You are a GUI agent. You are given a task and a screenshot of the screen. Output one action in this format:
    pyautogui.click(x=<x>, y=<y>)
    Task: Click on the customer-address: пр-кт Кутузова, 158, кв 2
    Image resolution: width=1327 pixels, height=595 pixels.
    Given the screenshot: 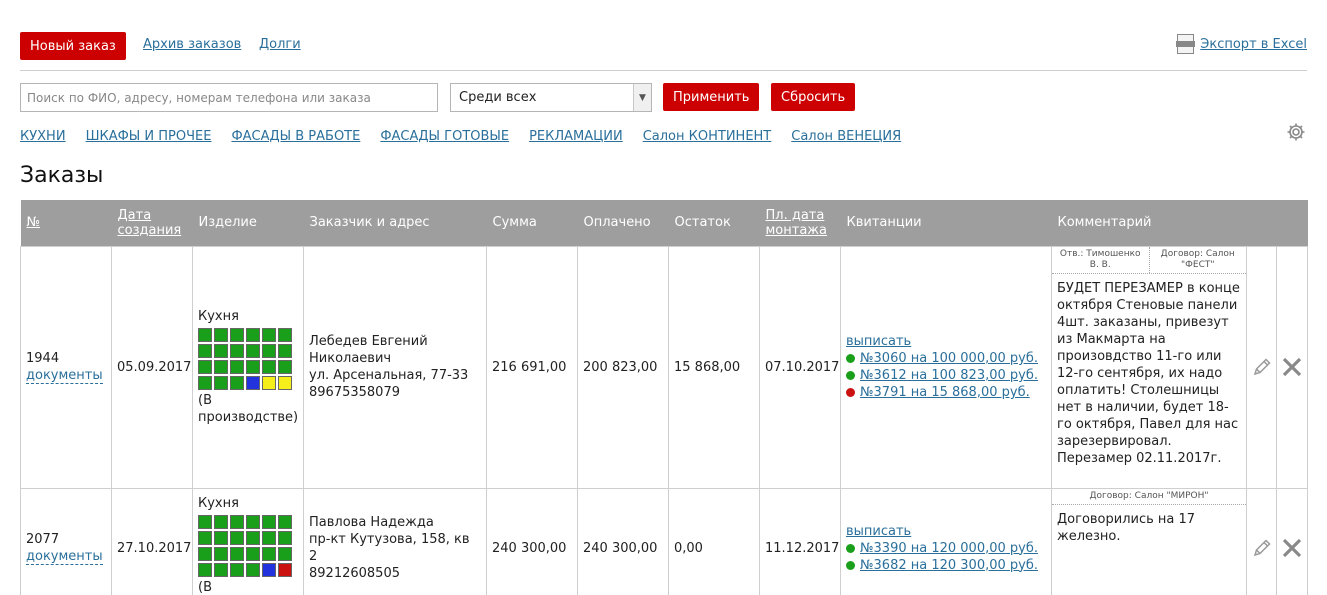 What is the action you would take?
    pyautogui.click(x=389, y=548)
    